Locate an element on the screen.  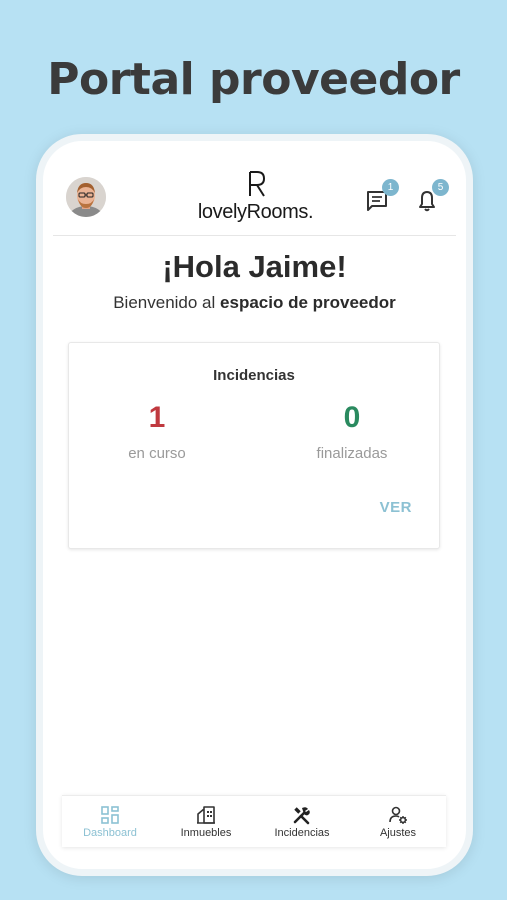
nav-label-ajustes: Ajustes is located at coordinates (398, 833).